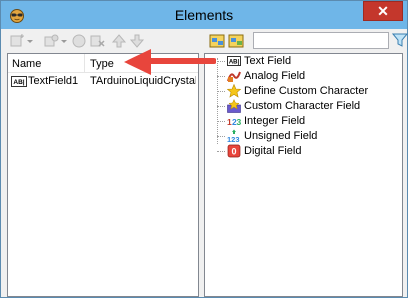  Describe the element at coordinates (97, 41) in the screenshot. I see `delete-icon` at that location.